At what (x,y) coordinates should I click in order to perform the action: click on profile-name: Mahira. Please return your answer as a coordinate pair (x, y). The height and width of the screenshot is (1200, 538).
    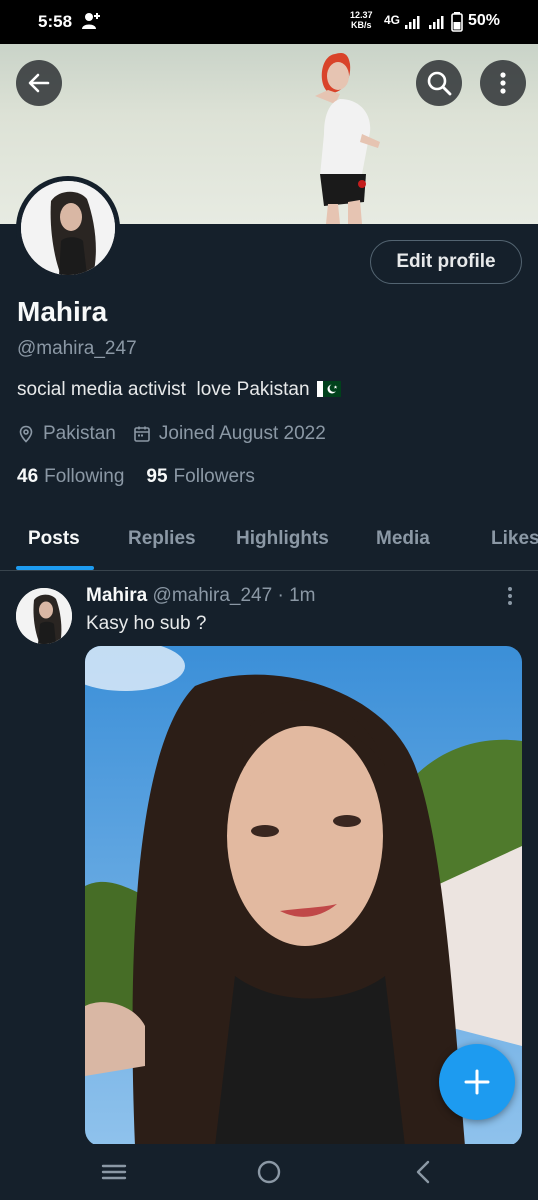
    Looking at the image, I should click on (62, 311).